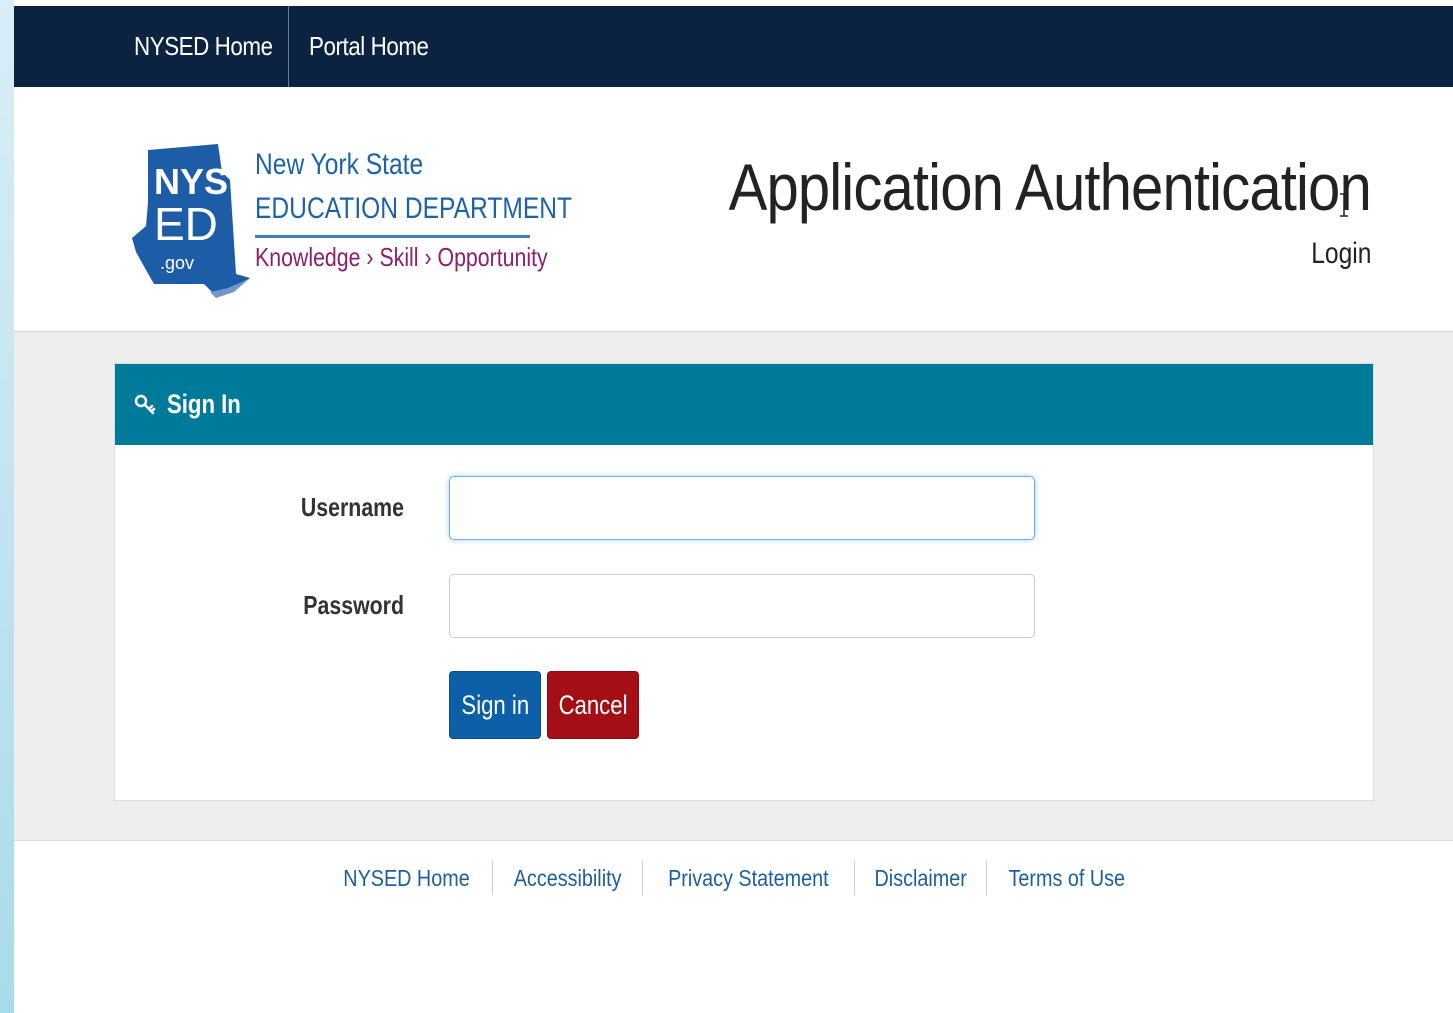 The image size is (1453, 1013). Describe the element at coordinates (7, 506) in the screenshot. I see `window-left-edge` at that location.